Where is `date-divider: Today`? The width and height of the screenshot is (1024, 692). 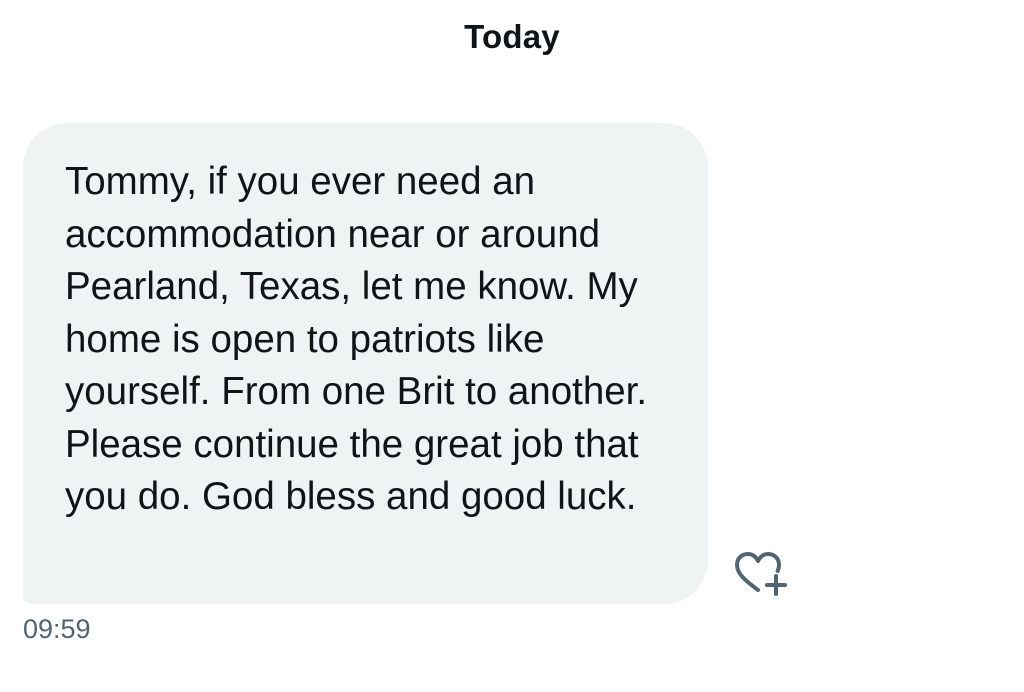 date-divider: Today is located at coordinates (512, 36).